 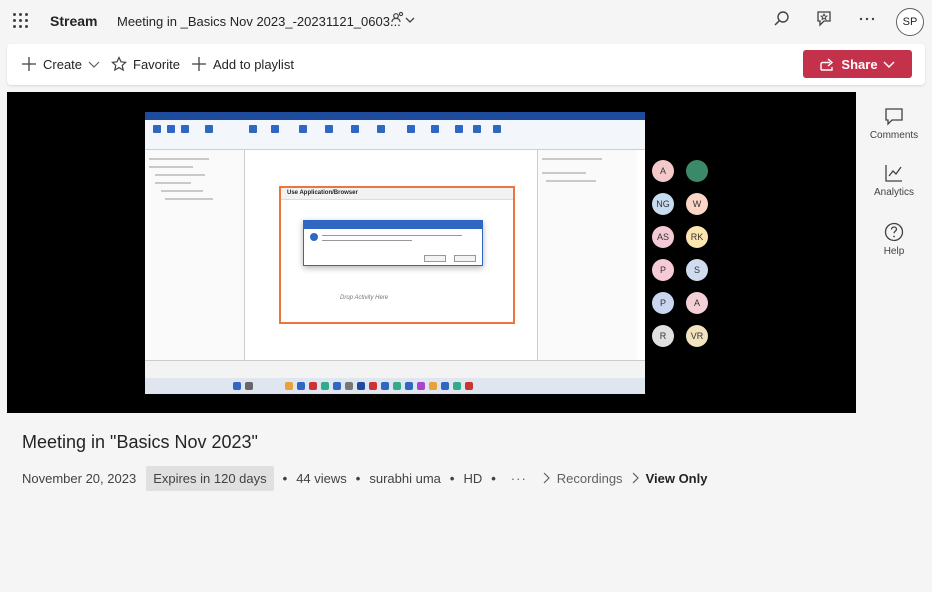 What do you see at coordinates (253, 64) in the screenshot?
I see `add-to-playlist-label: Add to playlist` at bounding box center [253, 64].